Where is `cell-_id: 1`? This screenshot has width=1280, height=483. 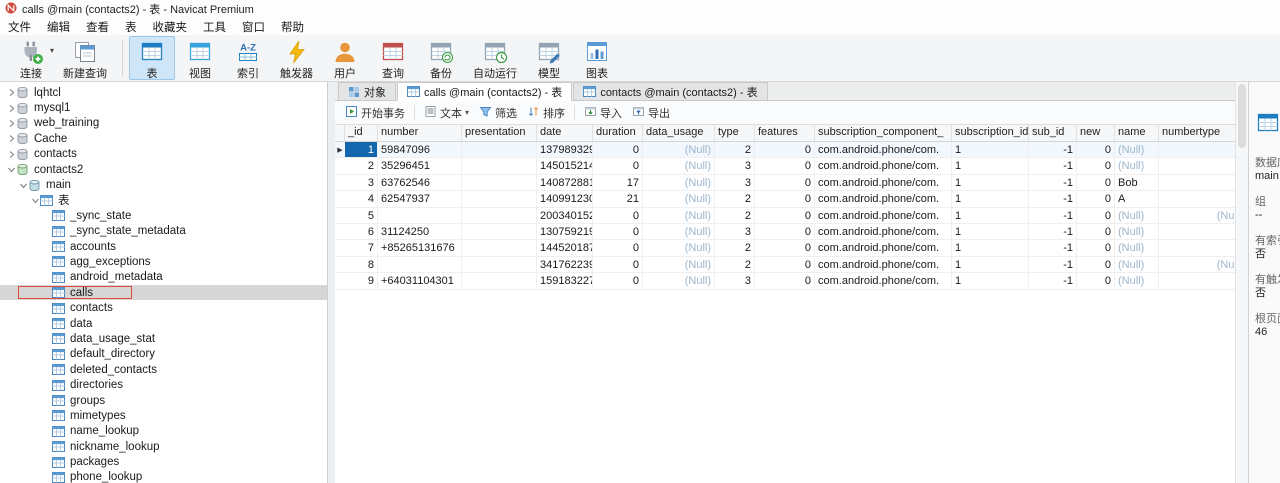 cell-_id: 1 is located at coordinates (361, 150).